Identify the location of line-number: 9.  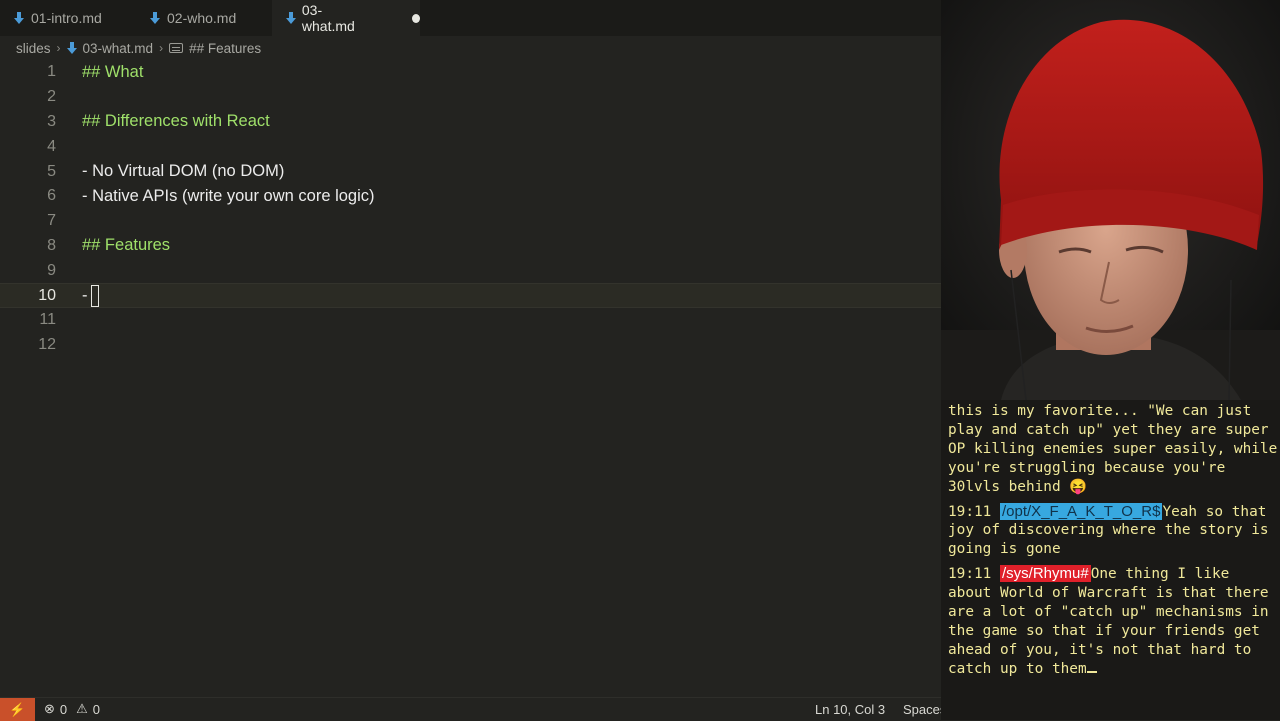
(51, 270).